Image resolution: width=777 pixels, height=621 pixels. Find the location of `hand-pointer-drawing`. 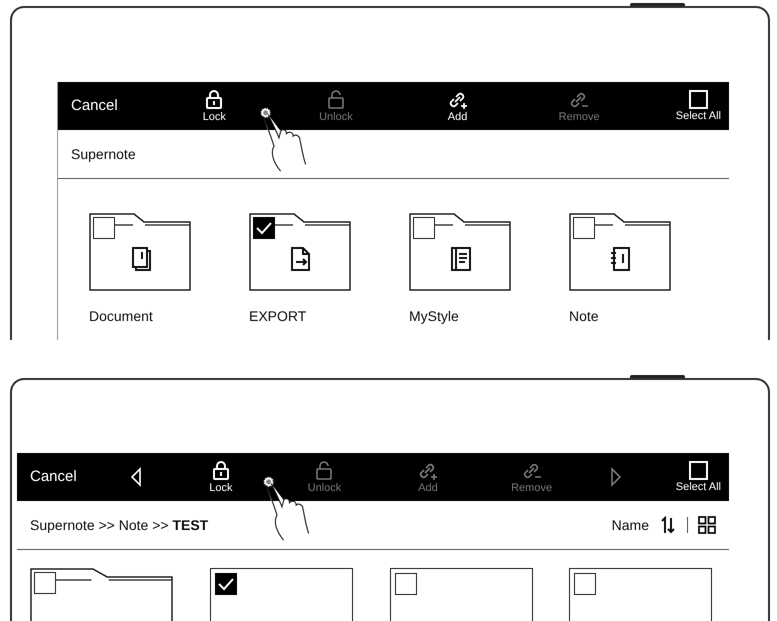

hand-pointer-drawing is located at coordinates (284, 139).